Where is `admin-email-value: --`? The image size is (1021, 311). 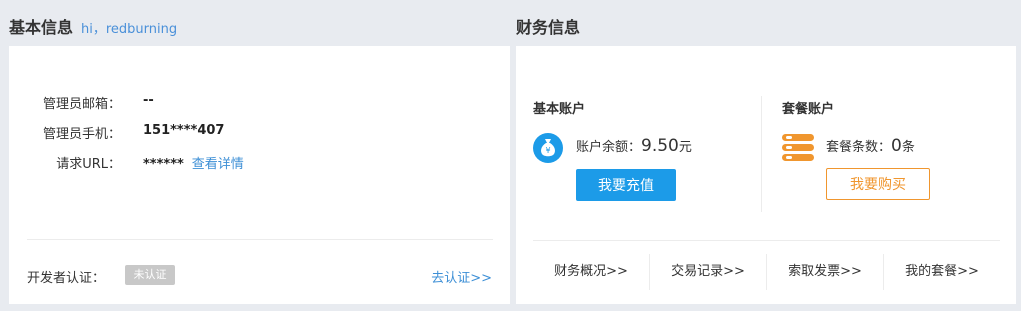
admin-email-value: -- is located at coordinates (148, 100).